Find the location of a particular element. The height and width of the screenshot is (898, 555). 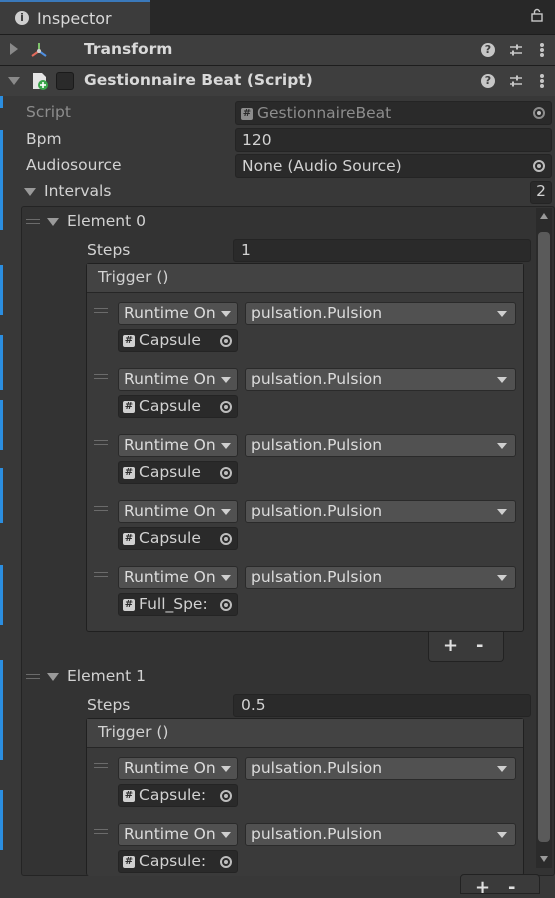

scroll-thumb is located at coordinates (544, 537).